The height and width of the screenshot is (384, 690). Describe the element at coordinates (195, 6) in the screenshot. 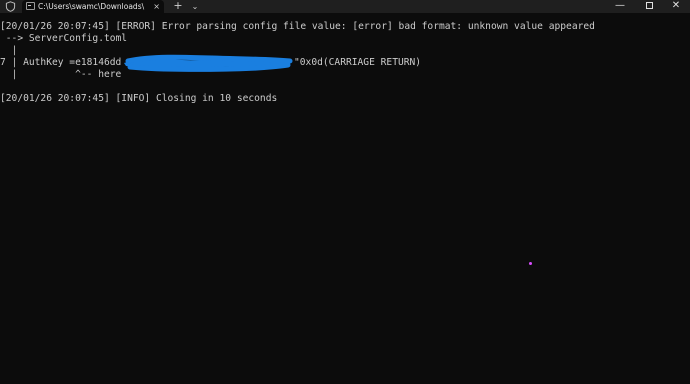

I see `tab-dropdown-button: ⌄` at that location.